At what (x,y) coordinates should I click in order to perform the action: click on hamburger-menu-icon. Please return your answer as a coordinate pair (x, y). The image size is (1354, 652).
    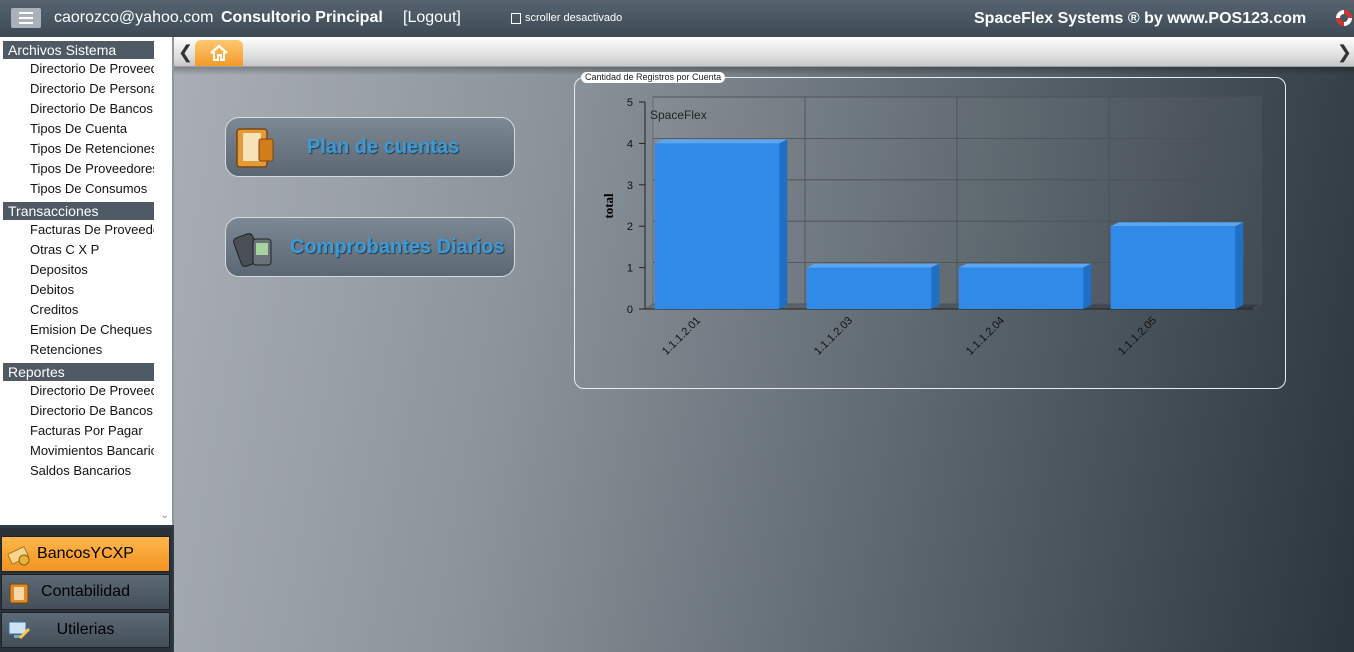
    Looking at the image, I should click on (26, 18).